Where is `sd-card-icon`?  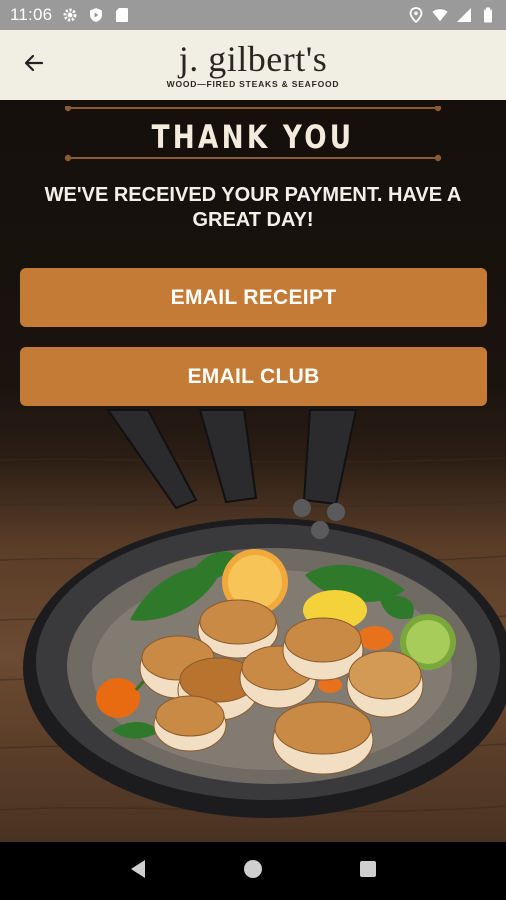 sd-card-icon is located at coordinates (122, 15).